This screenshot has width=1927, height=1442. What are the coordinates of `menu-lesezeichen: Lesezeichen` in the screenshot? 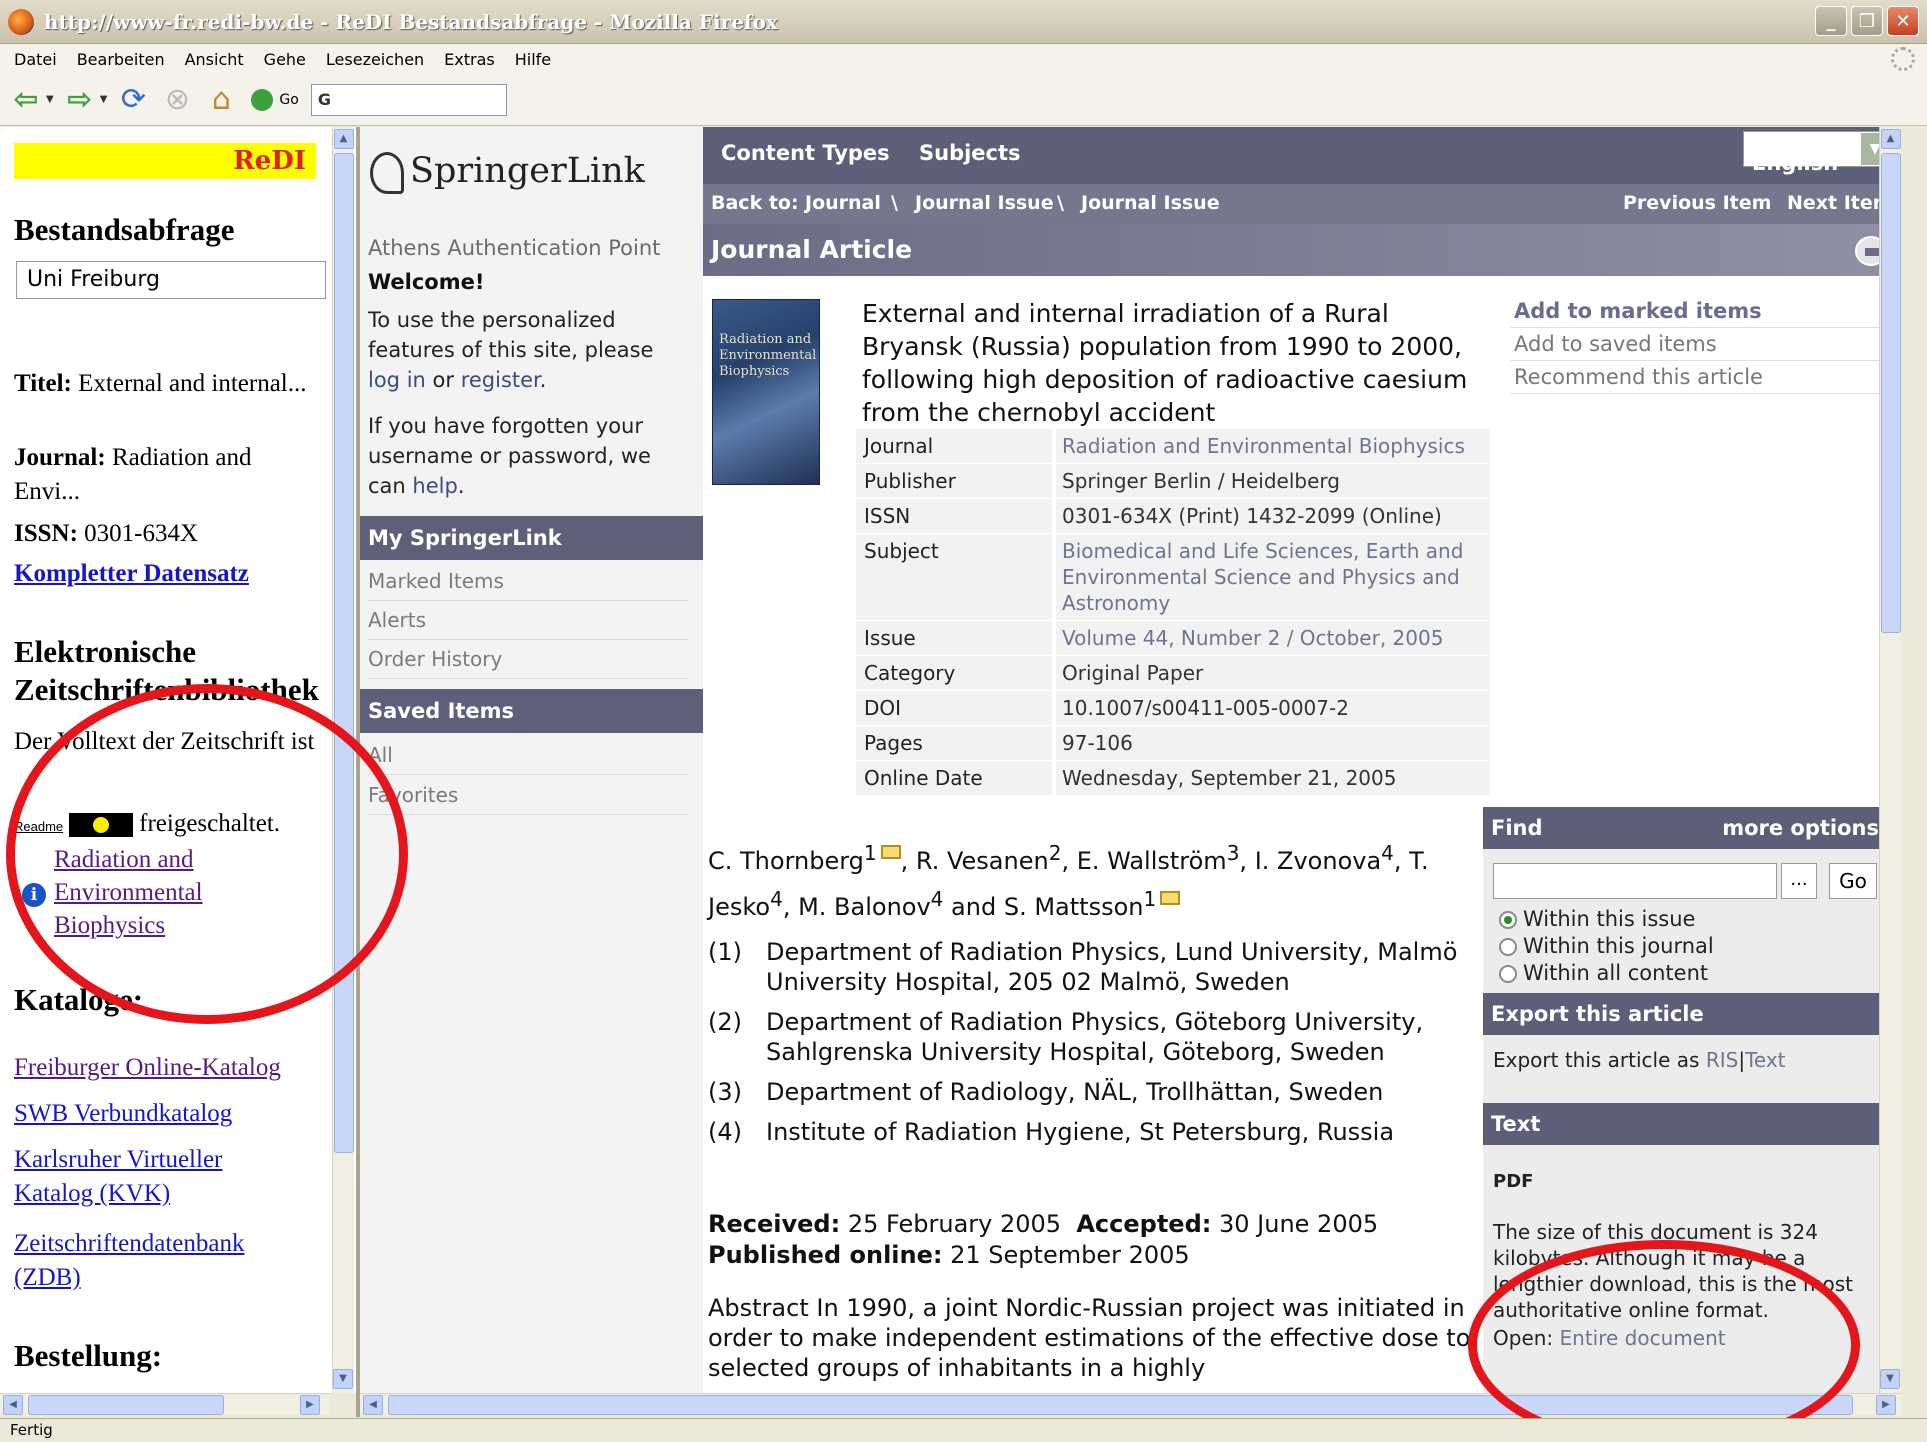 It's located at (375, 59).